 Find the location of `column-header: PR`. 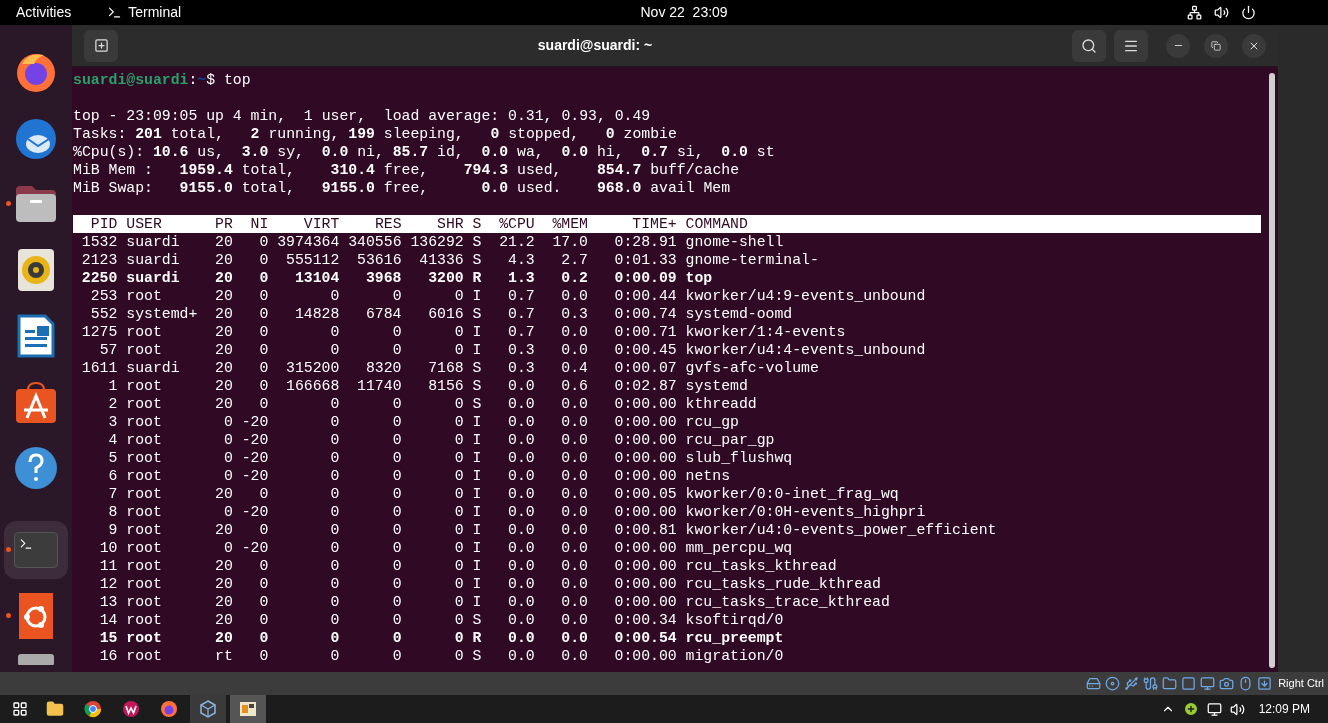

column-header: PR is located at coordinates (223, 224).